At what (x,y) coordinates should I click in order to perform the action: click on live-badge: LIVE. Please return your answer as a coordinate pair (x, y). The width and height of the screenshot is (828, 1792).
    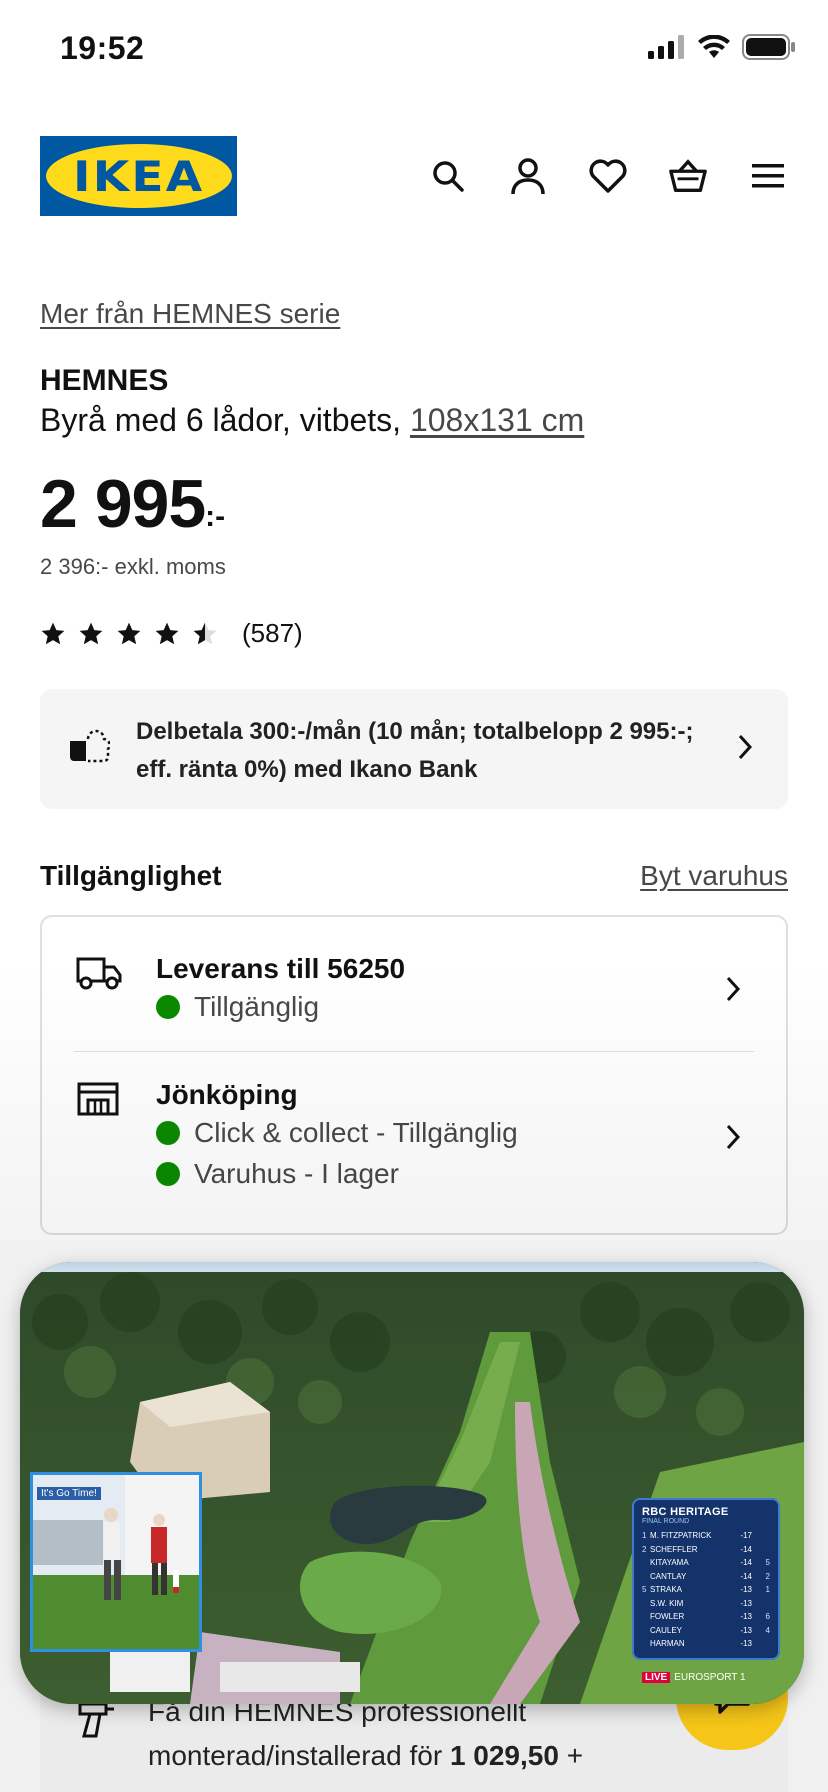
    Looking at the image, I should click on (656, 1677).